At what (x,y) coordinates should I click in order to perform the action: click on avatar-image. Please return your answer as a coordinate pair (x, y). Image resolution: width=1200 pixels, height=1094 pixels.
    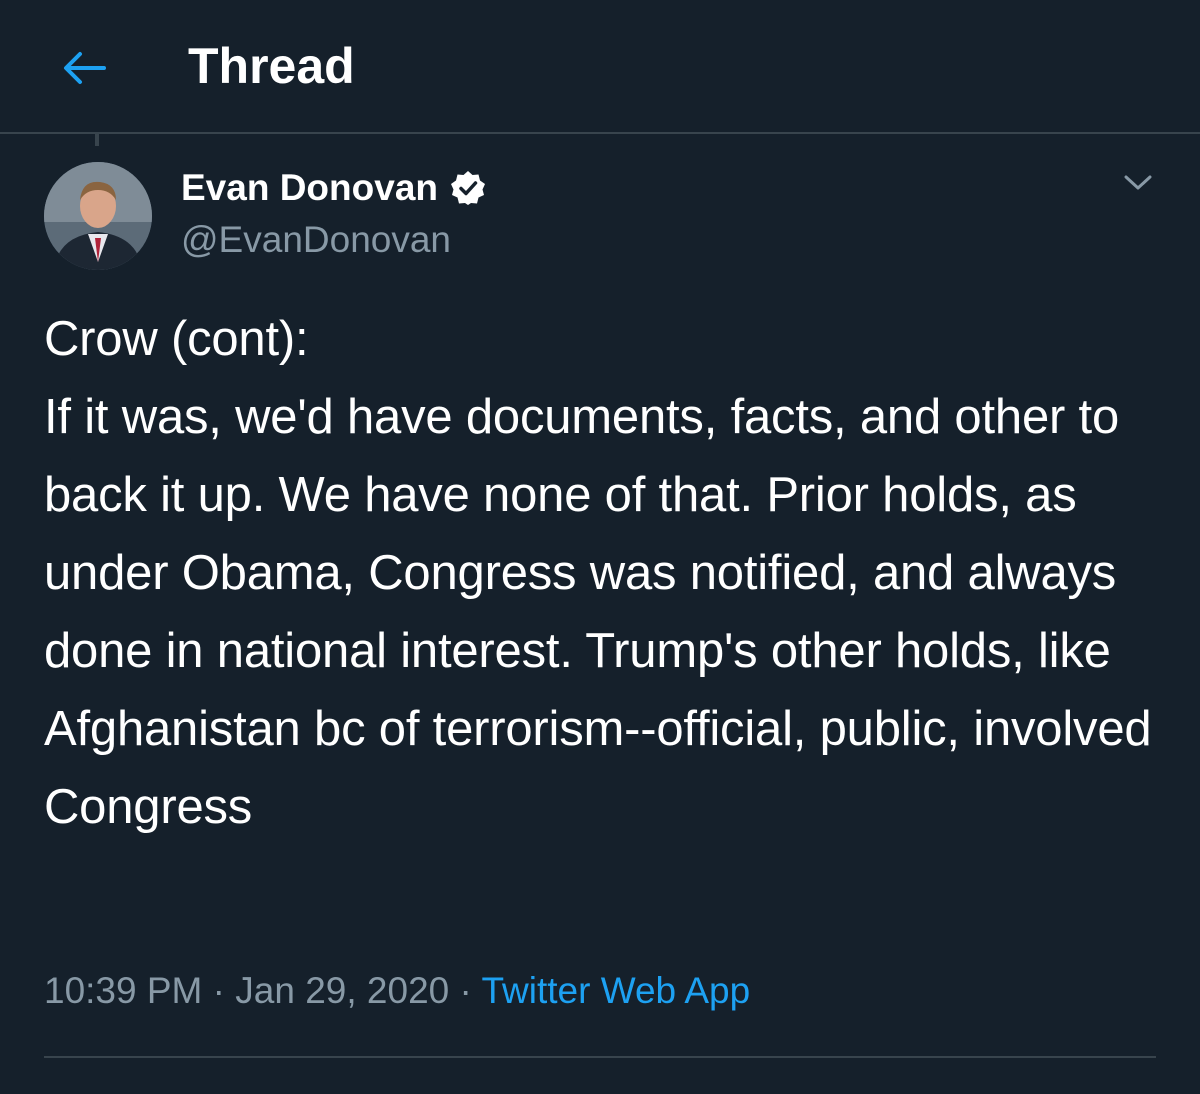
    Looking at the image, I should click on (98, 216).